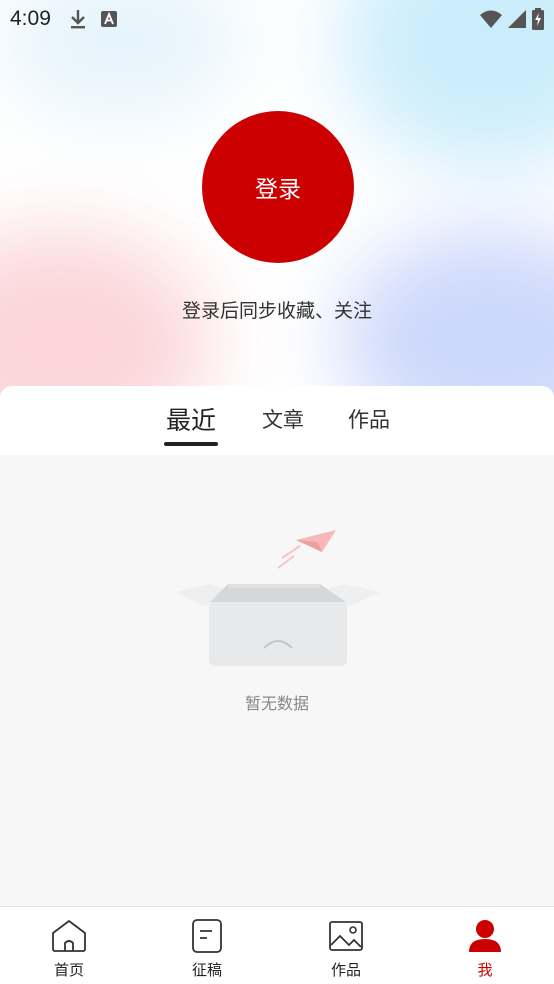 This screenshot has height=984, width=554. Describe the element at coordinates (517, 19) in the screenshot. I see `signal-icon` at that location.